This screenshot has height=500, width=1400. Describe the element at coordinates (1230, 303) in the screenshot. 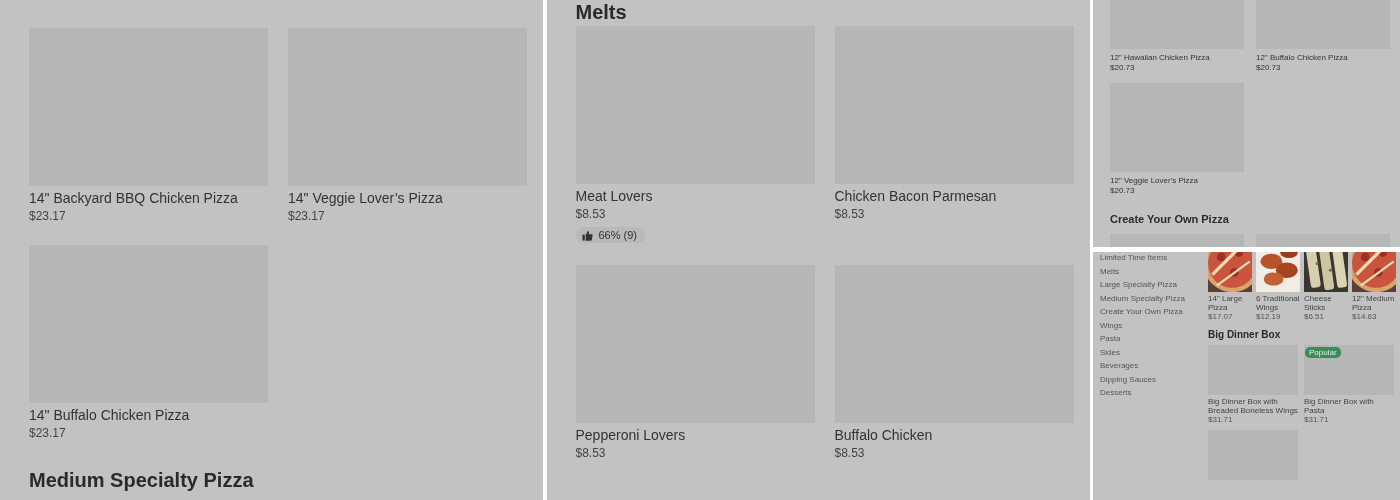

I see `item-name: 14" Large Pizza` at that location.